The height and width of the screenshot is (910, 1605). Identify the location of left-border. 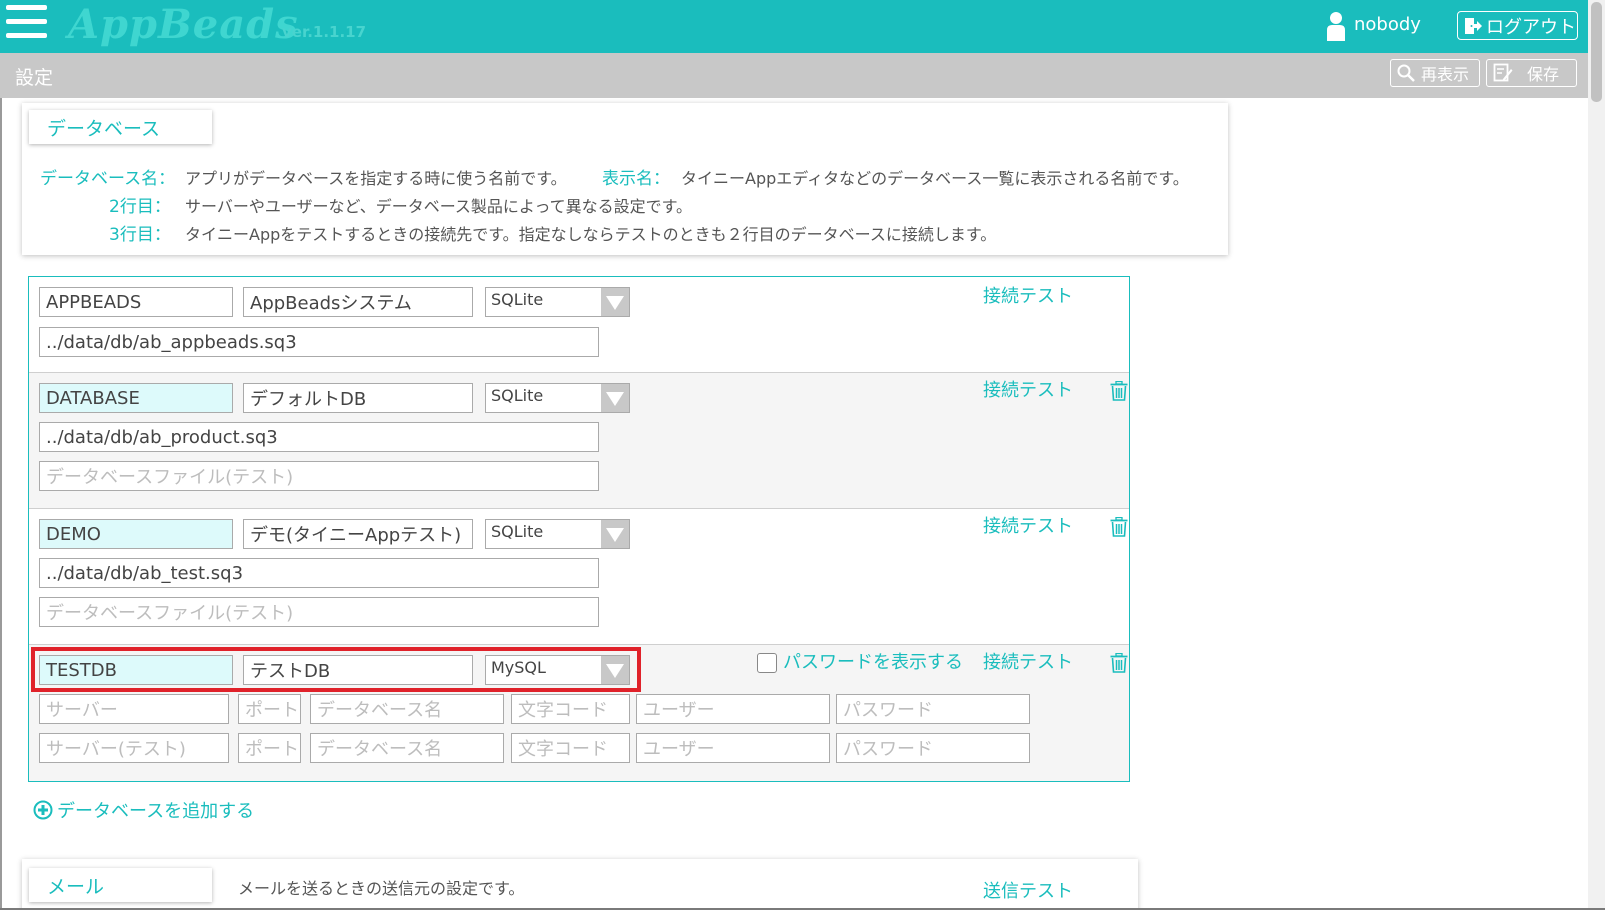
(1, 504).